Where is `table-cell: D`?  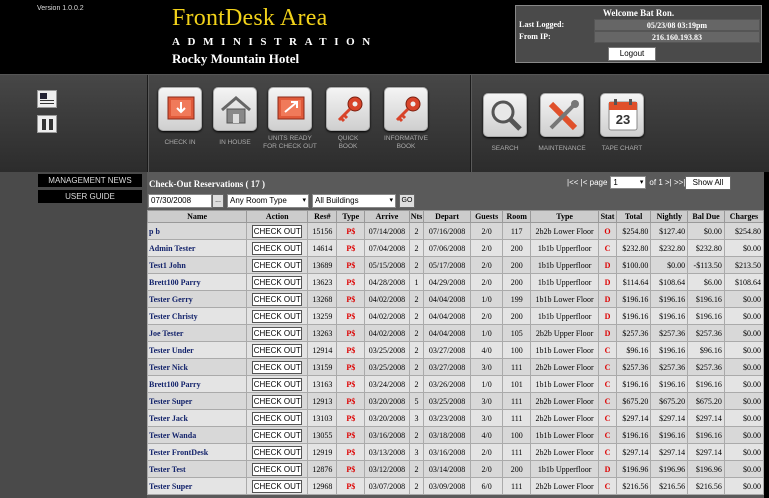 table-cell: D is located at coordinates (607, 316).